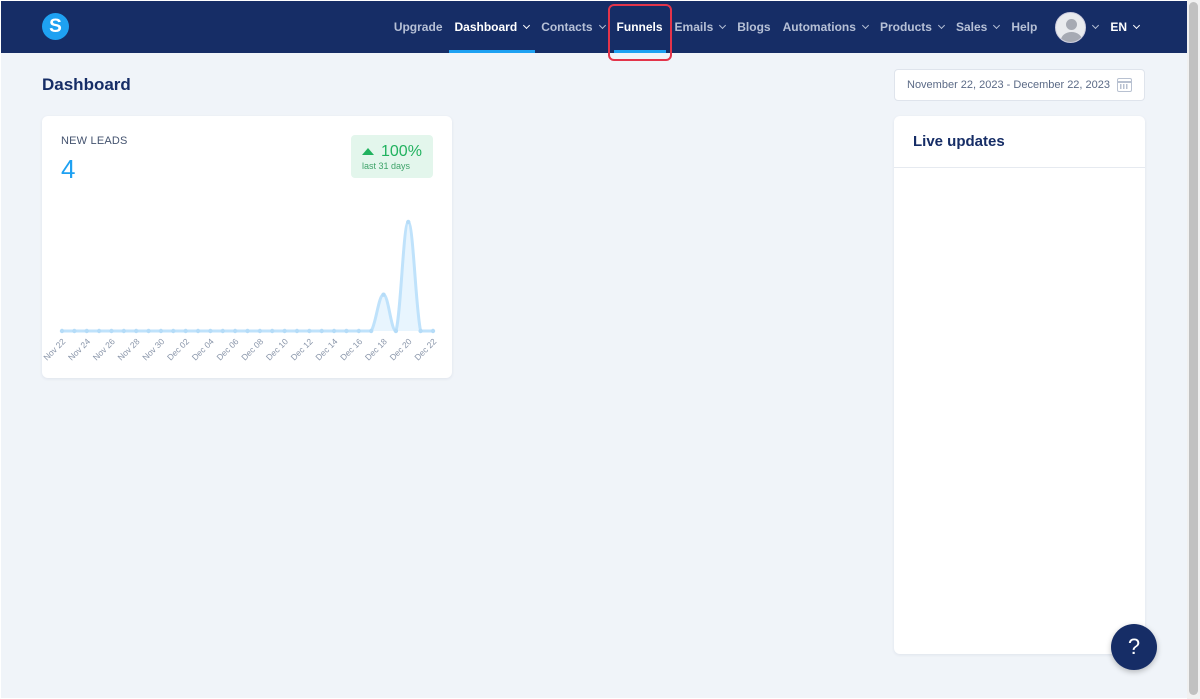  I want to click on x-tick-label: Dec 02, so click(178, 349).